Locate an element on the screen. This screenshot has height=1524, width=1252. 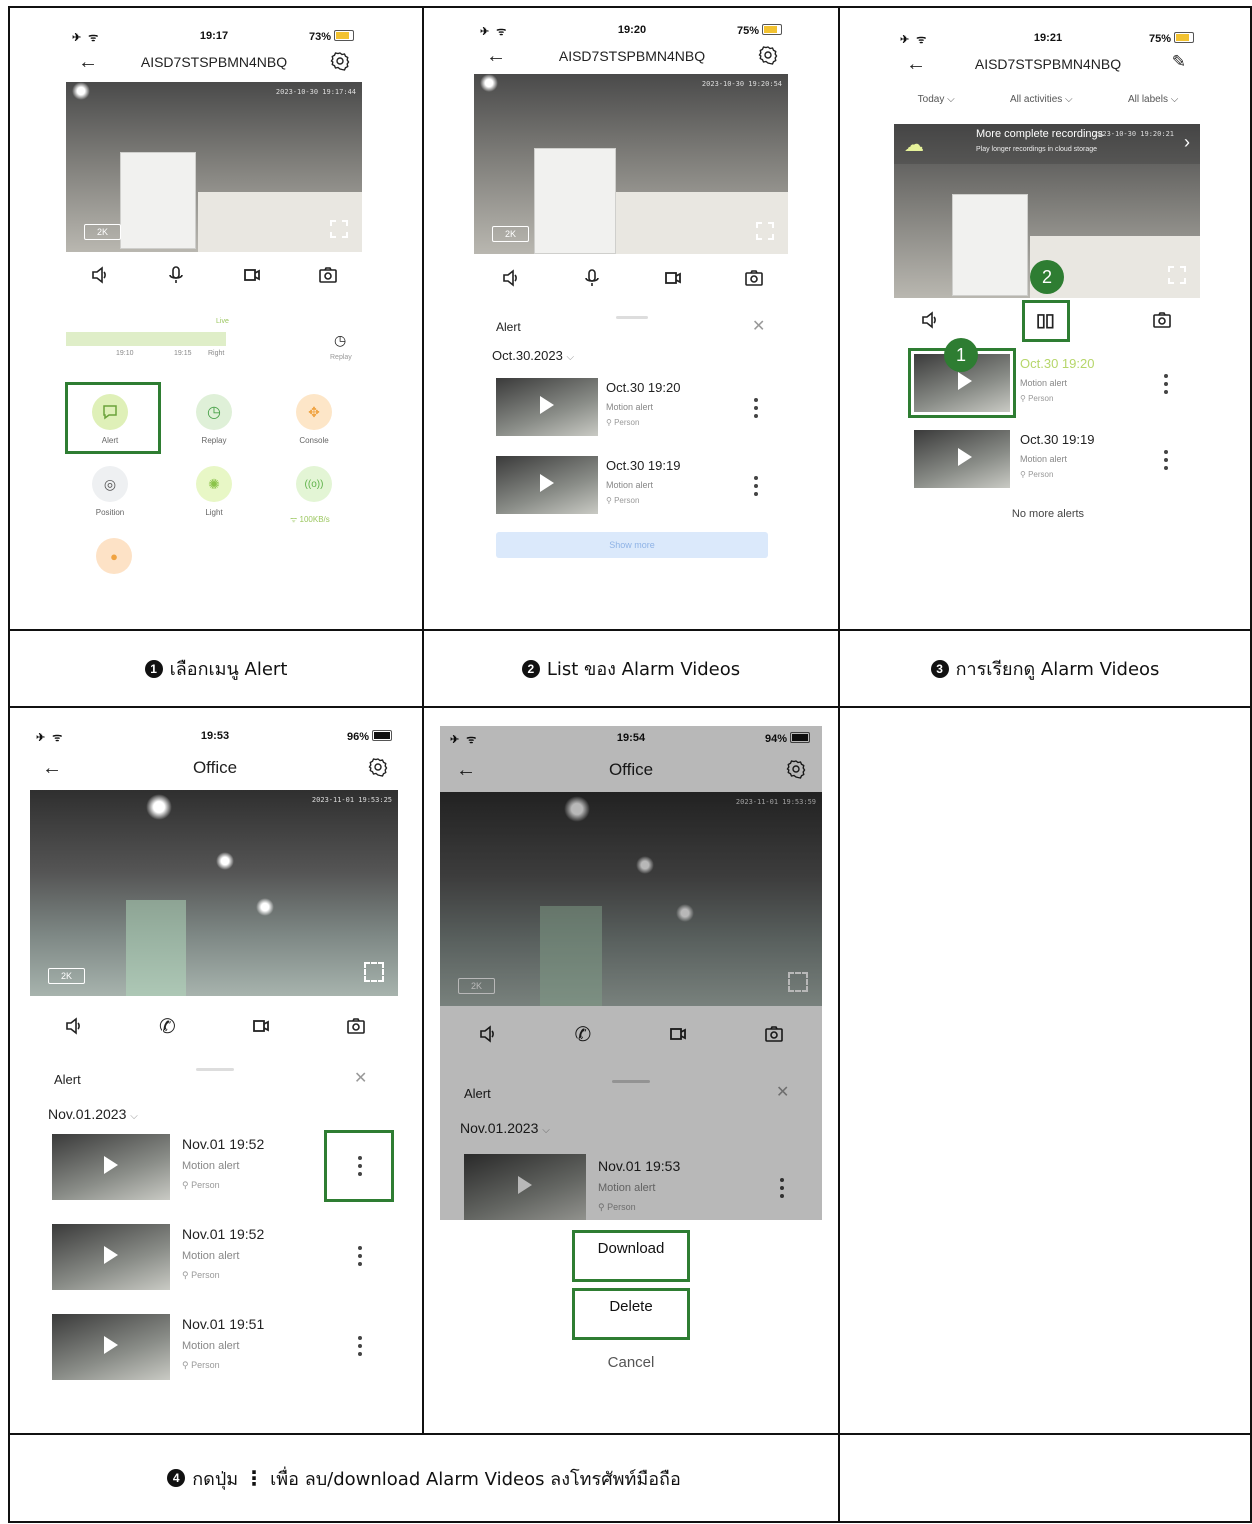
dim-overlay is located at coordinates (631, 973).